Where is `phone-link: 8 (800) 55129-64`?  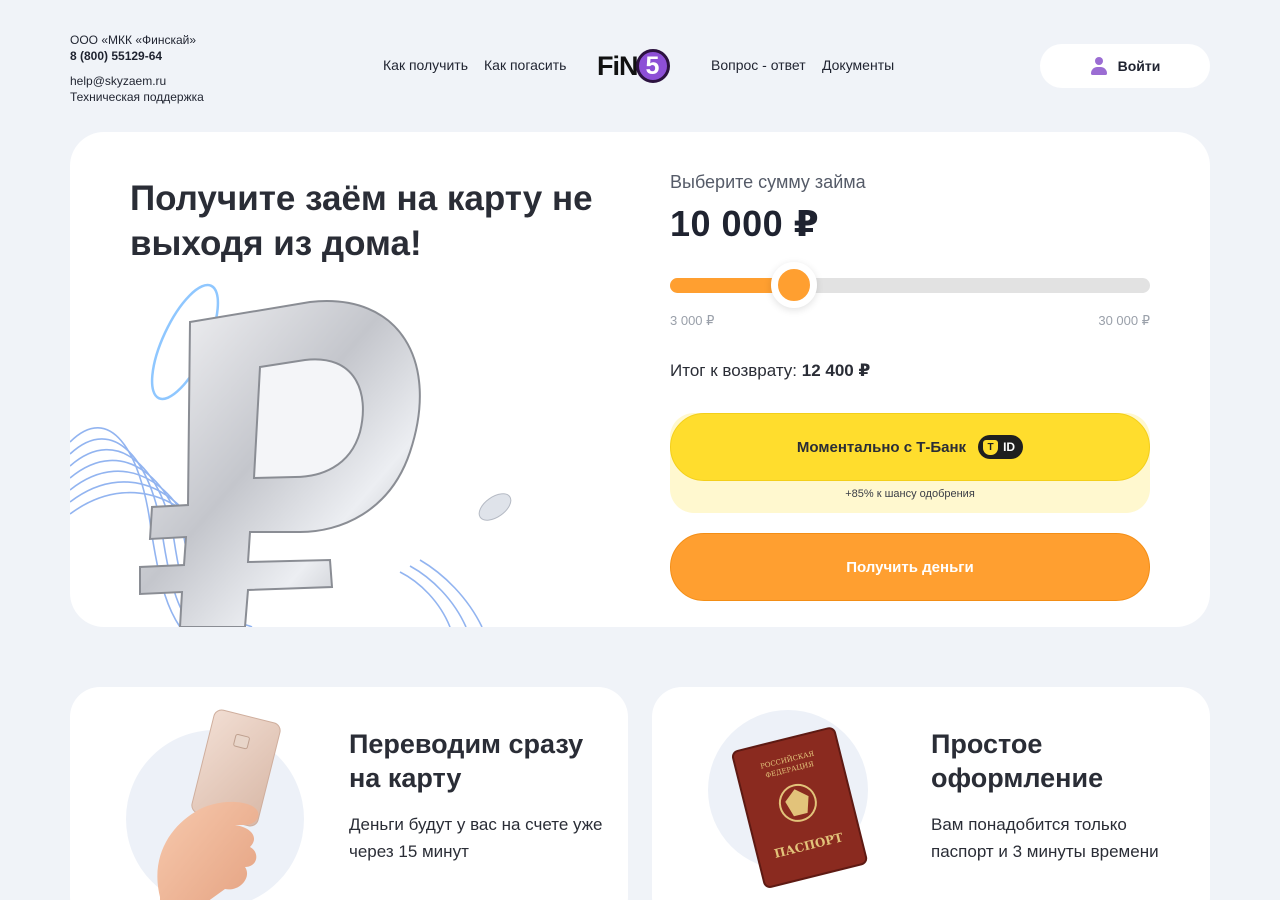 phone-link: 8 (800) 55129-64 is located at coordinates (137, 56).